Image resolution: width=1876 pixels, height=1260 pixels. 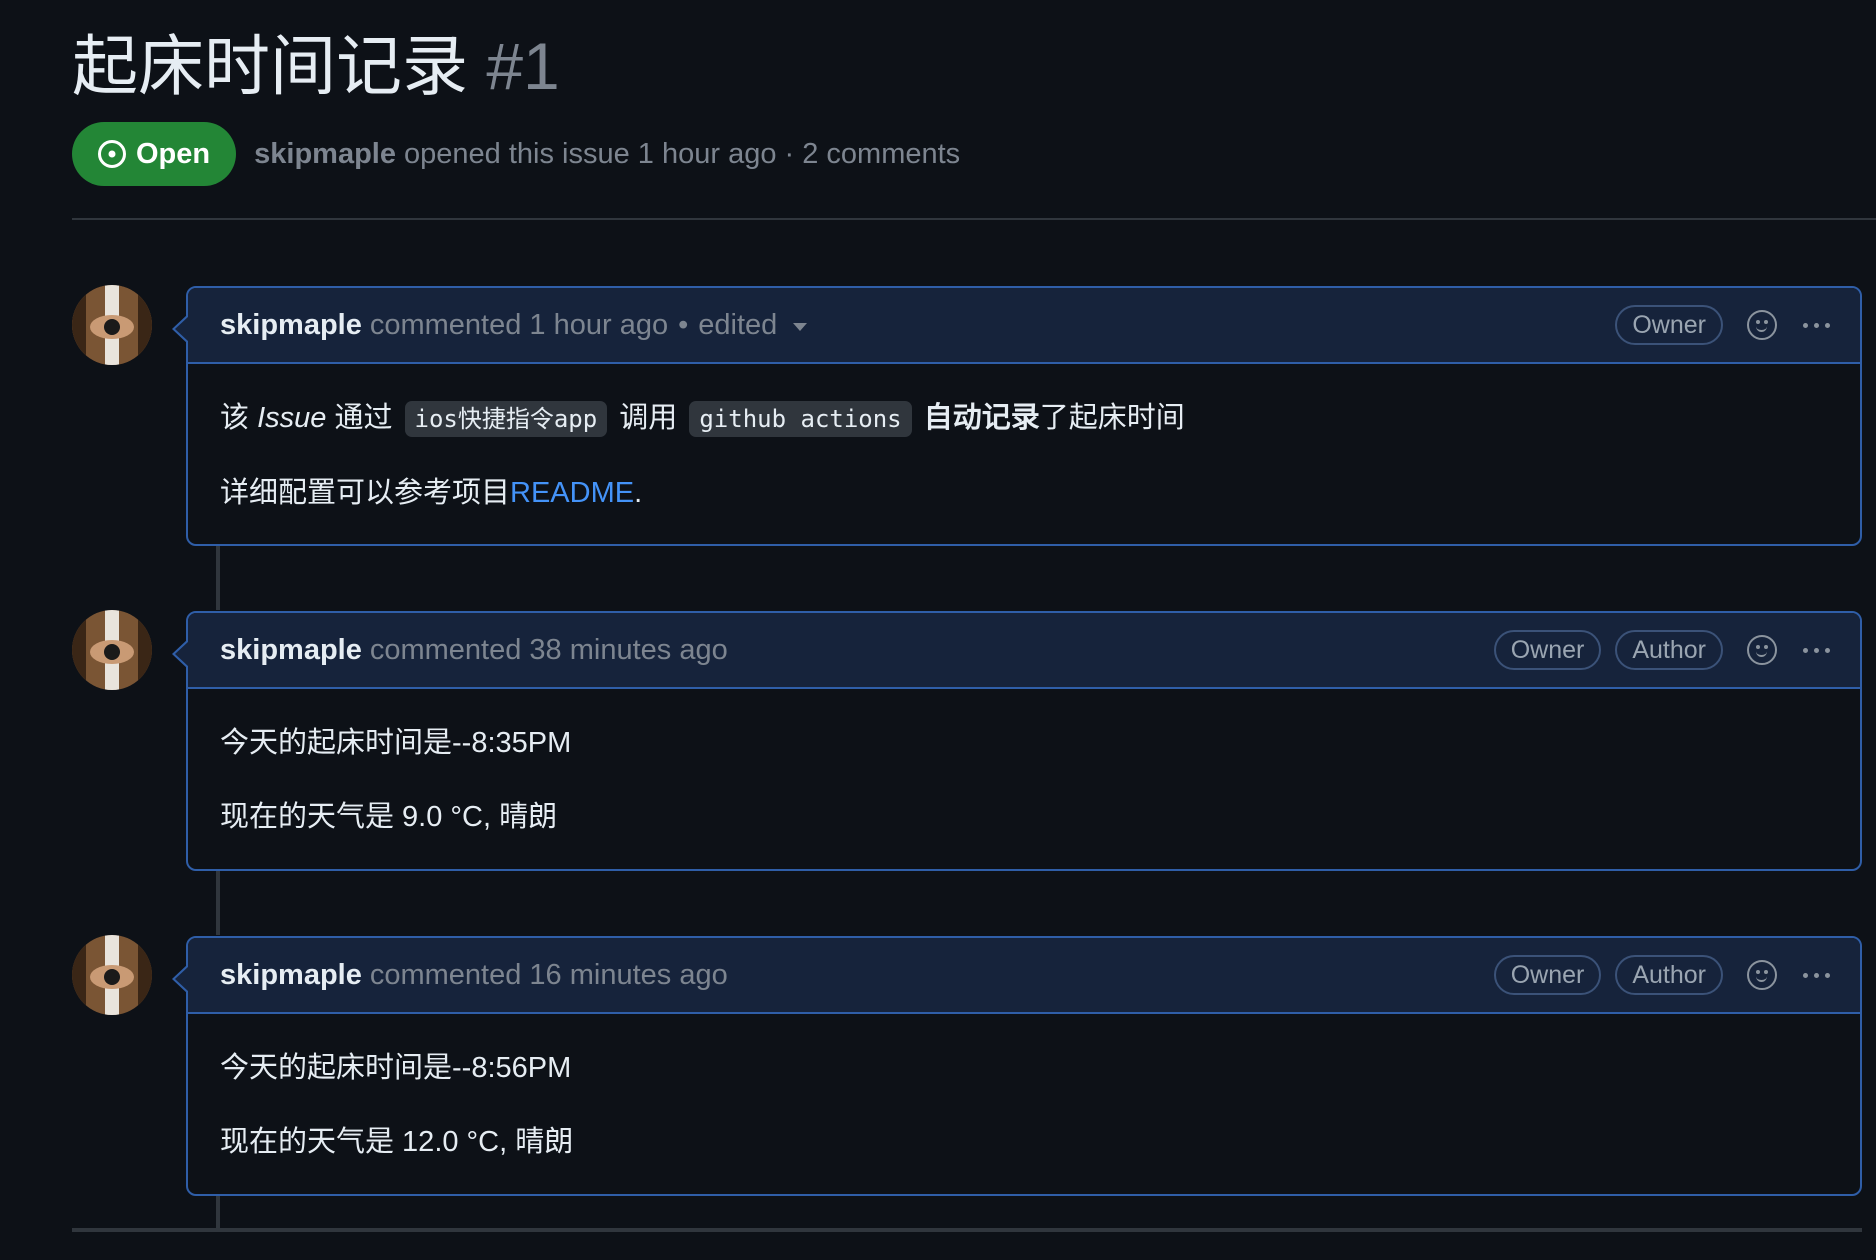 I want to click on comment-paragraph: 现在的天气是 9.0 °C, 晴朗, so click(x=389, y=817).